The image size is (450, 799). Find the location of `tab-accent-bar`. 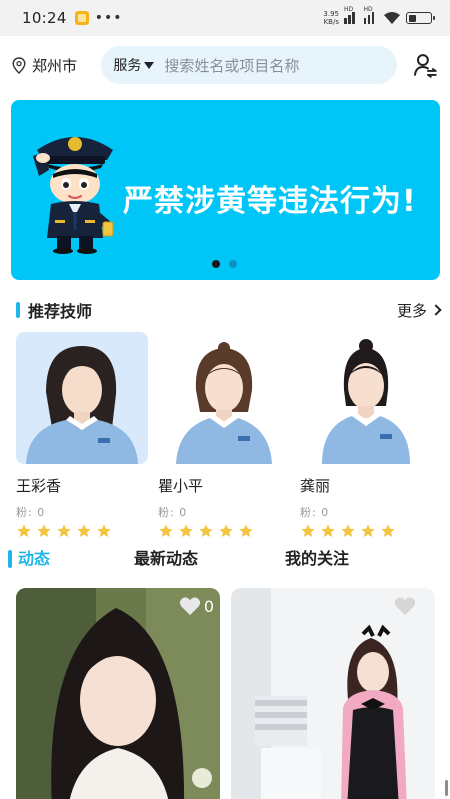

tab-accent-bar is located at coordinates (10, 559).